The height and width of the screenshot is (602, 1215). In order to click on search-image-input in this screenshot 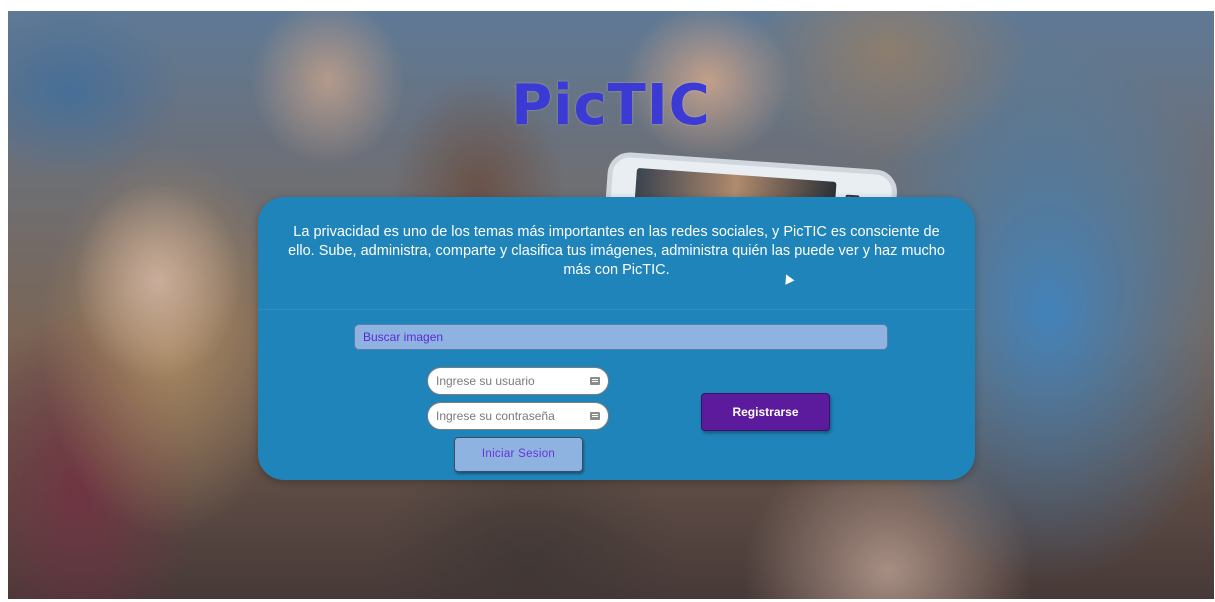, I will do `click(621, 337)`.